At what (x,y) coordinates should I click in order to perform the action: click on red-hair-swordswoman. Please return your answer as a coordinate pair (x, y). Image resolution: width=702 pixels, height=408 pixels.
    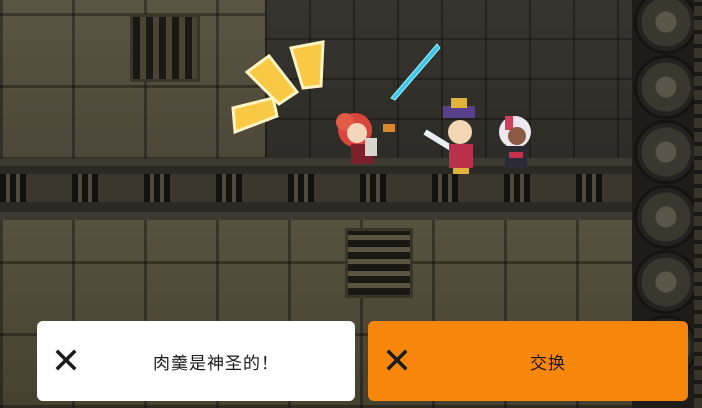
    Looking at the image, I should click on (388, 103).